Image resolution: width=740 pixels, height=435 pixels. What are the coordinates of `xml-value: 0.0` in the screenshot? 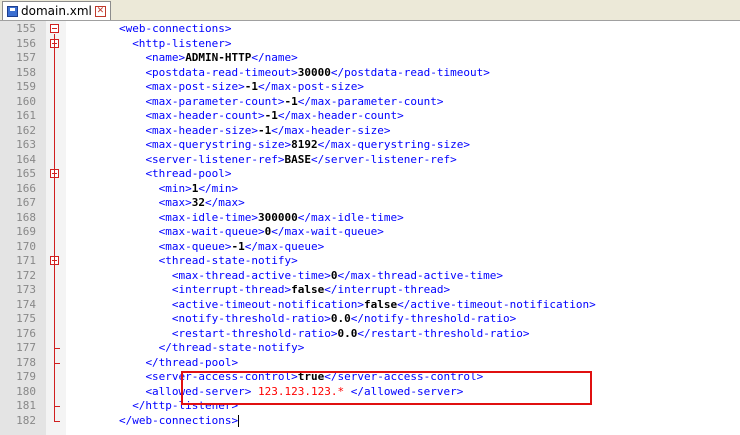 It's located at (347, 333).